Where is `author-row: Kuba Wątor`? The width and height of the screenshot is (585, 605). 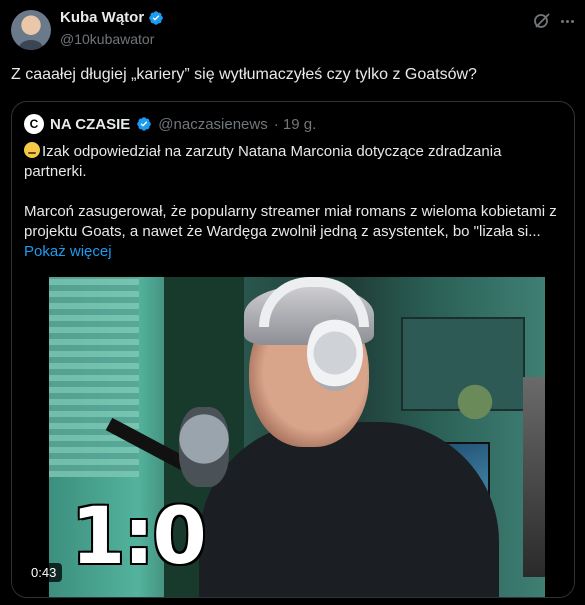
author-row: Kuba Wątor is located at coordinates (112, 17).